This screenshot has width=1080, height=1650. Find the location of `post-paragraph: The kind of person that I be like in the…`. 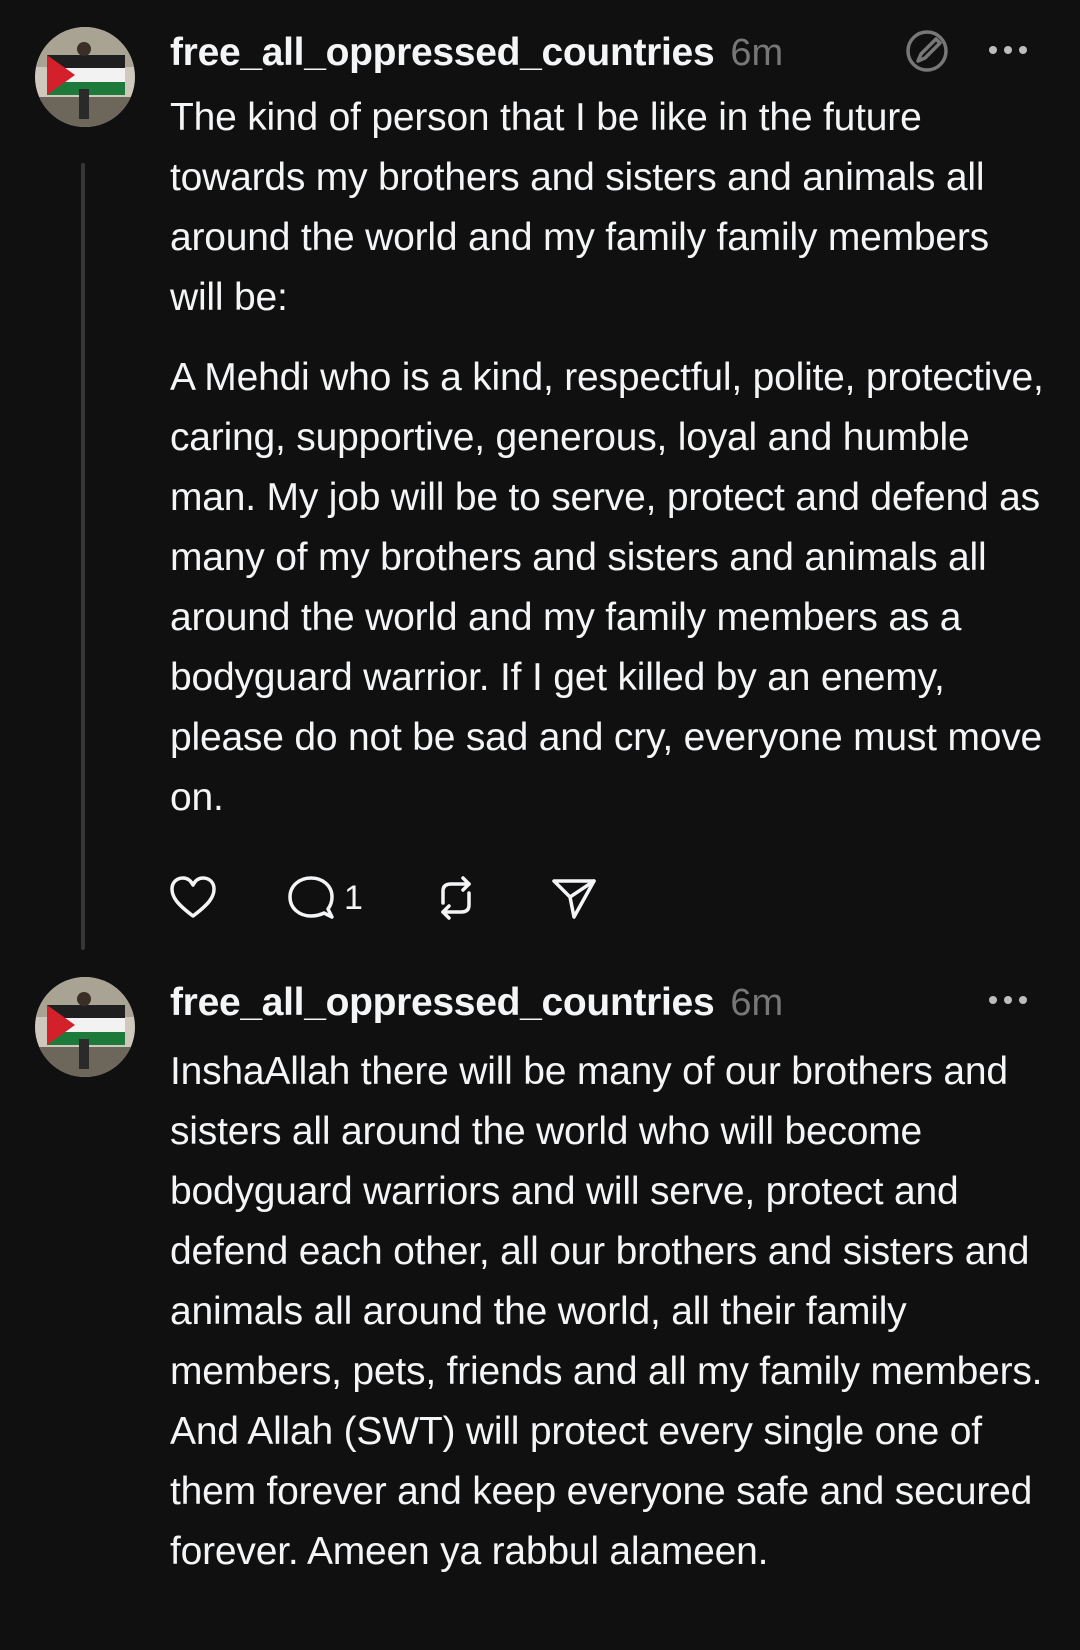

post-paragraph: The kind of person that I be like in the… is located at coordinates (579, 207).